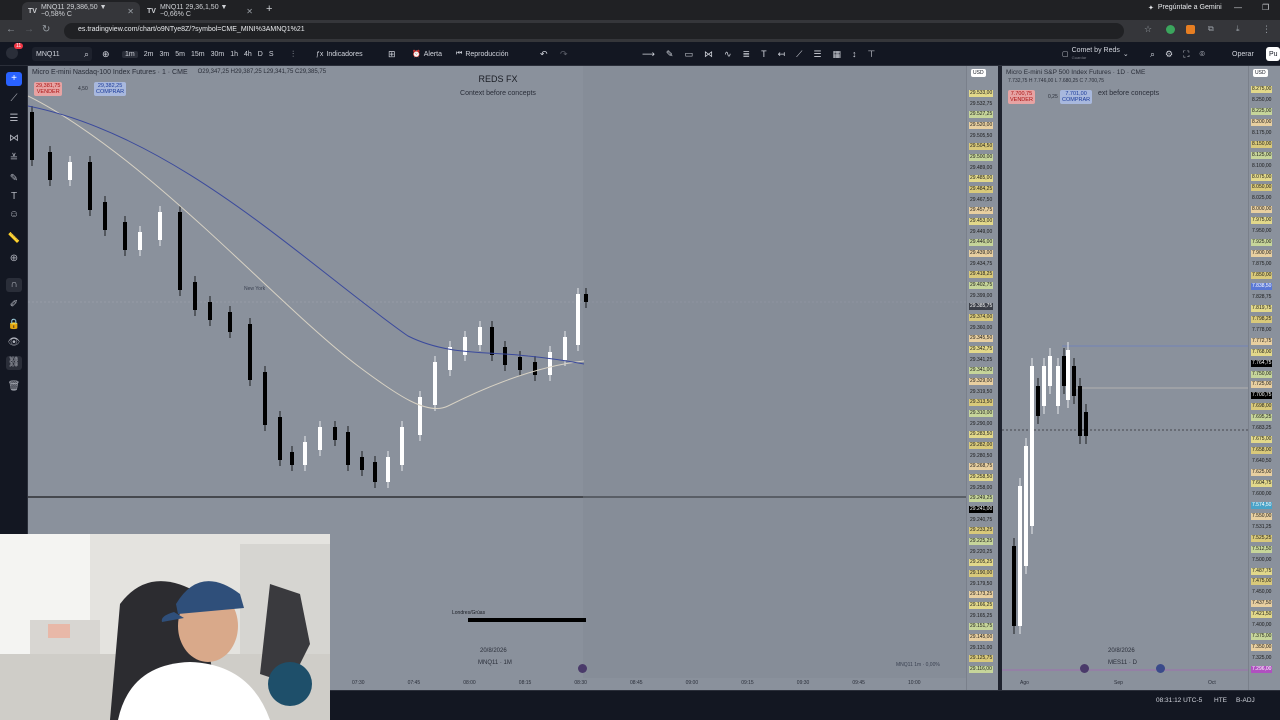 The height and width of the screenshot is (720, 1280). I want to click on arrow-left-icon: ↤, so click(782, 54).